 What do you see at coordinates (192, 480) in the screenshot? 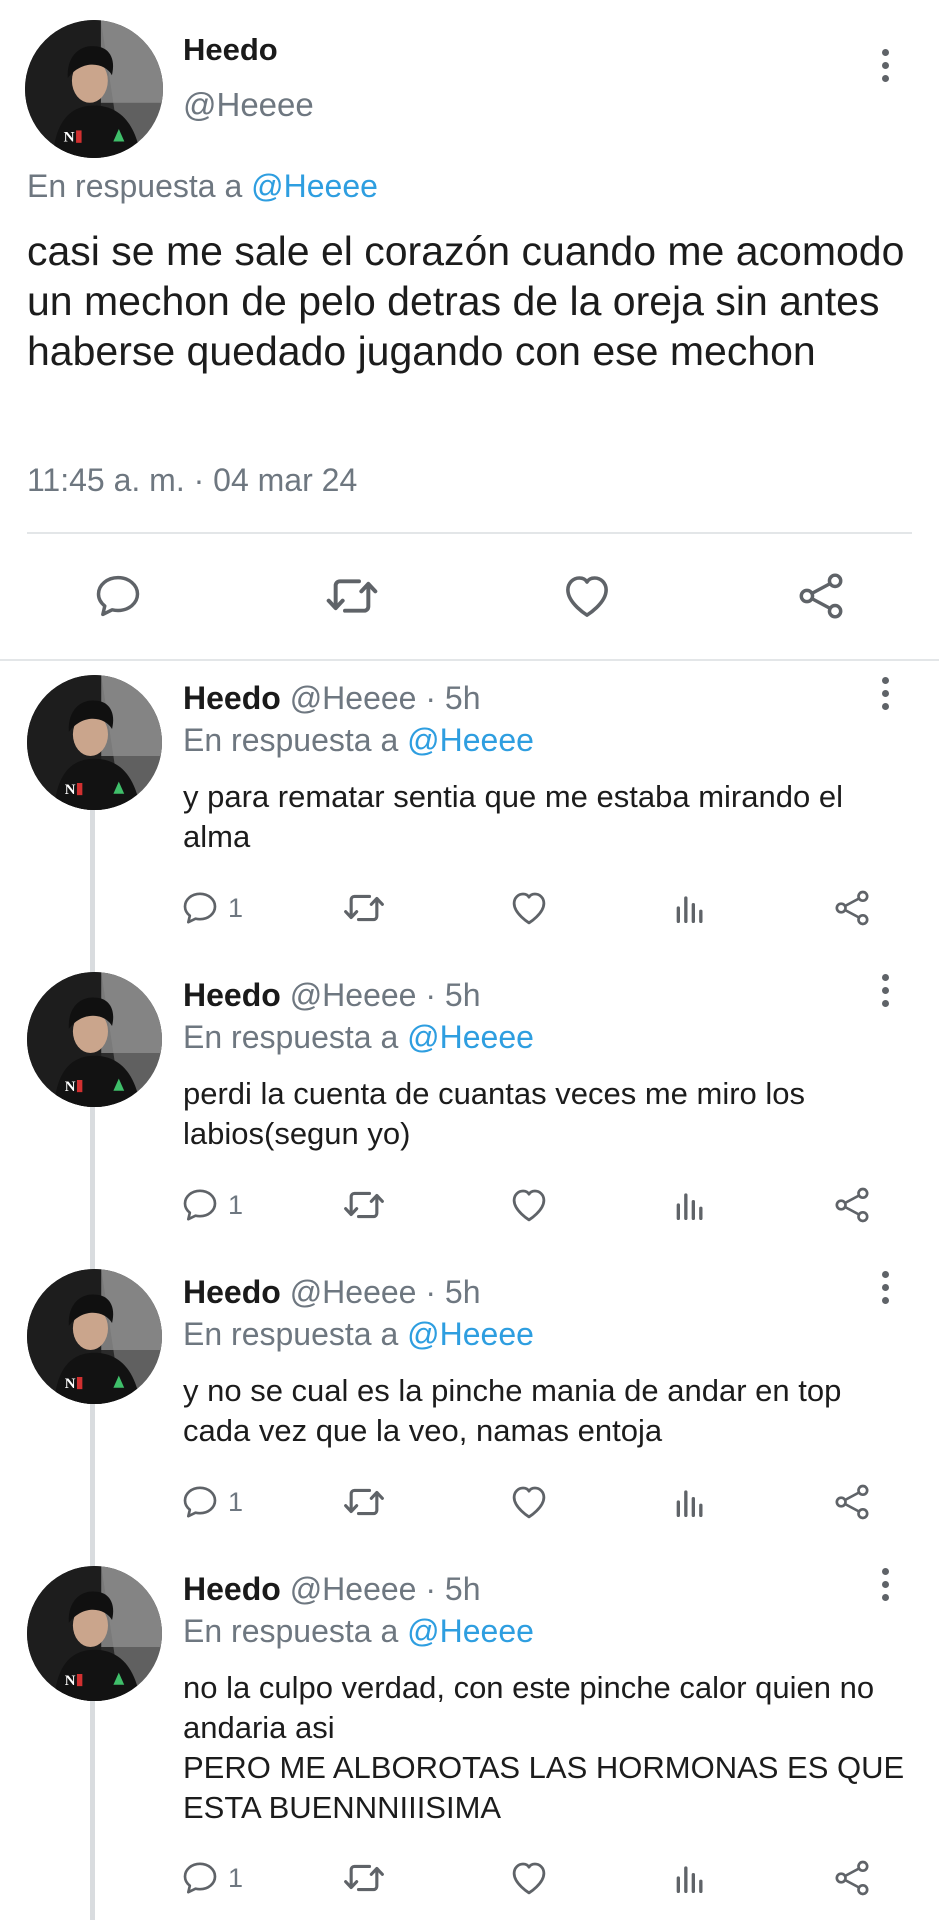
I see `tweet-timestamp: 11:45 a. m. · 04 mar 24` at bounding box center [192, 480].